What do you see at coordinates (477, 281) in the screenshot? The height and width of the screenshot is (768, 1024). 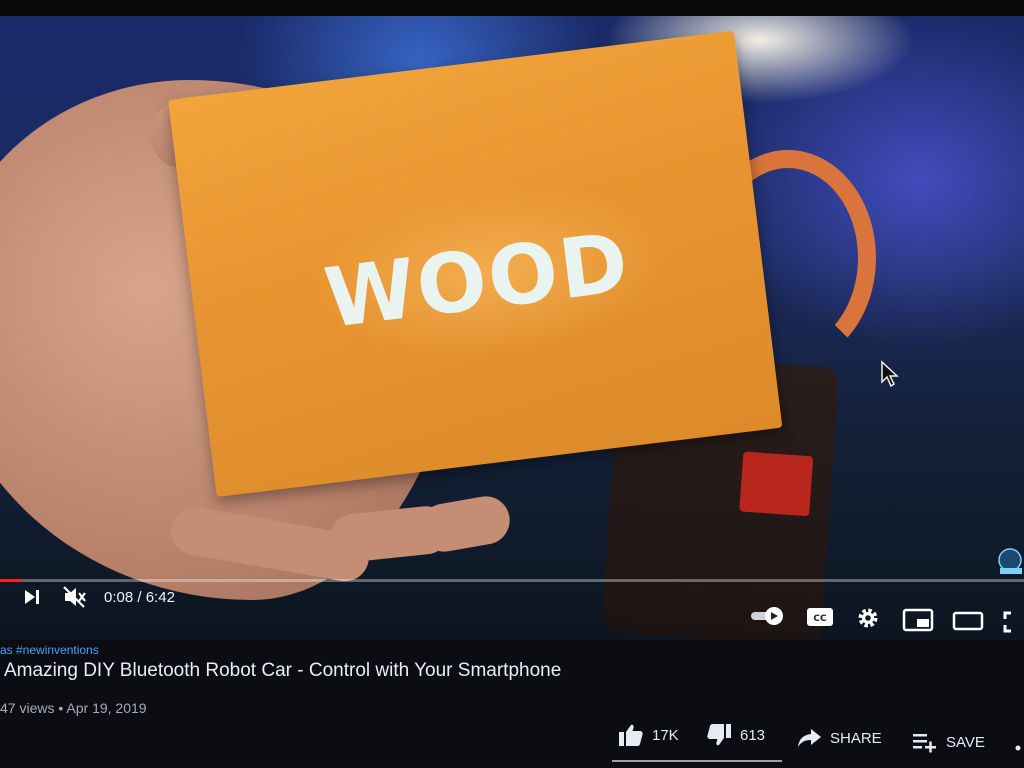 I see `card-text: WOOD` at bounding box center [477, 281].